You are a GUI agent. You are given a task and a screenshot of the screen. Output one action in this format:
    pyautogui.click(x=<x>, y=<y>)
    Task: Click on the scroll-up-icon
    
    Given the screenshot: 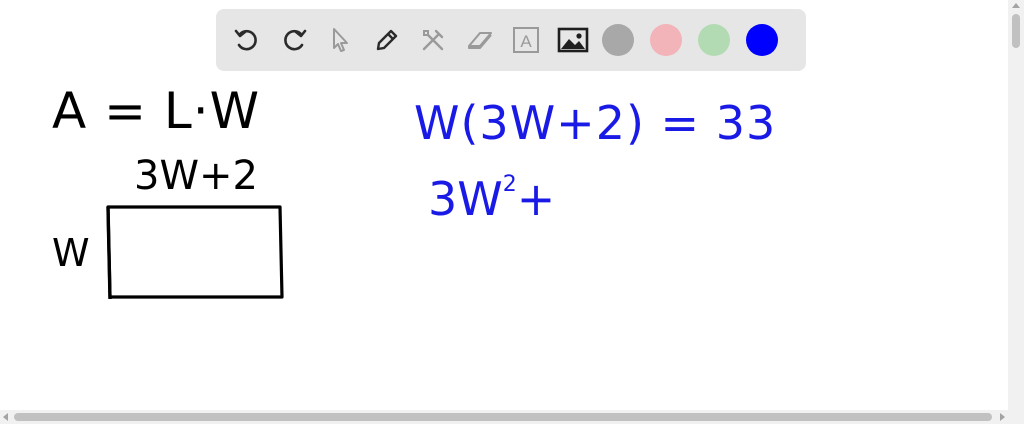 What is the action you would take?
    pyautogui.click(x=1016, y=5)
    